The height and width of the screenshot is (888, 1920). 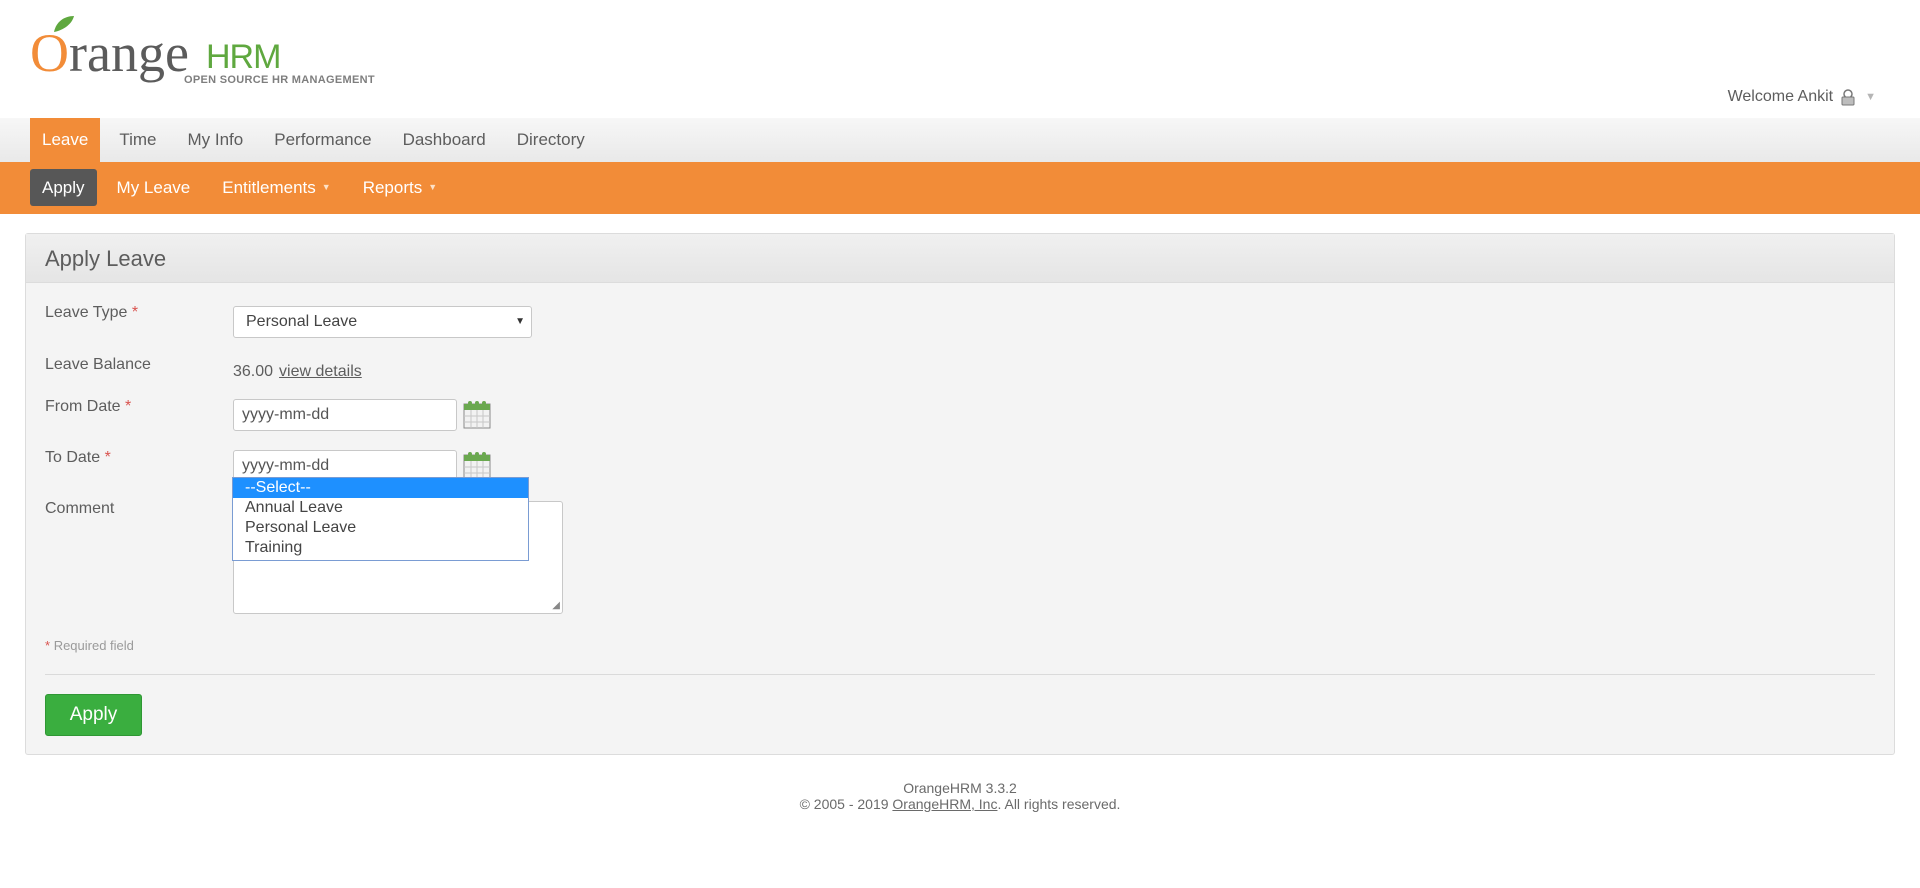 What do you see at coordinates (380, 488) in the screenshot?
I see `option-select: --Select--` at bounding box center [380, 488].